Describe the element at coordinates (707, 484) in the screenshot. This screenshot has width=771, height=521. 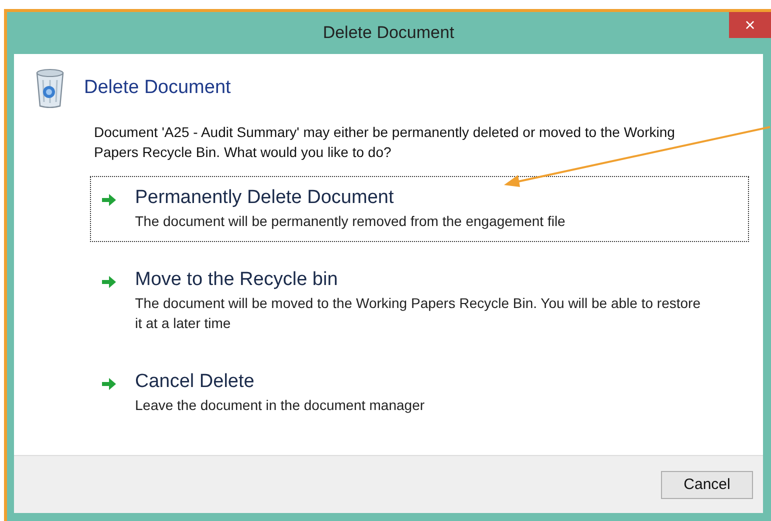
I see `cancel-button: Cancel` at that location.